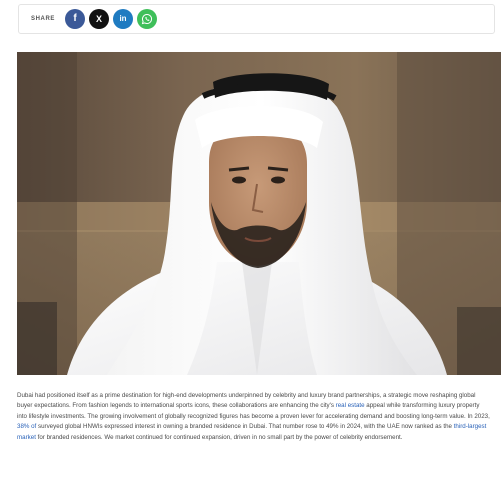  What do you see at coordinates (350, 405) in the screenshot?
I see `real-estate-link: real estate` at bounding box center [350, 405].